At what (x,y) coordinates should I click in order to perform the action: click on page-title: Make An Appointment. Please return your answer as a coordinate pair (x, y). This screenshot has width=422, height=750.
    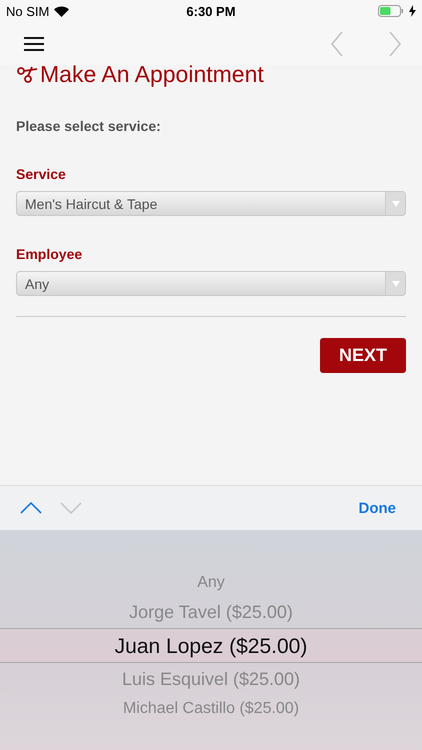
    Looking at the image, I should click on (152, 74).